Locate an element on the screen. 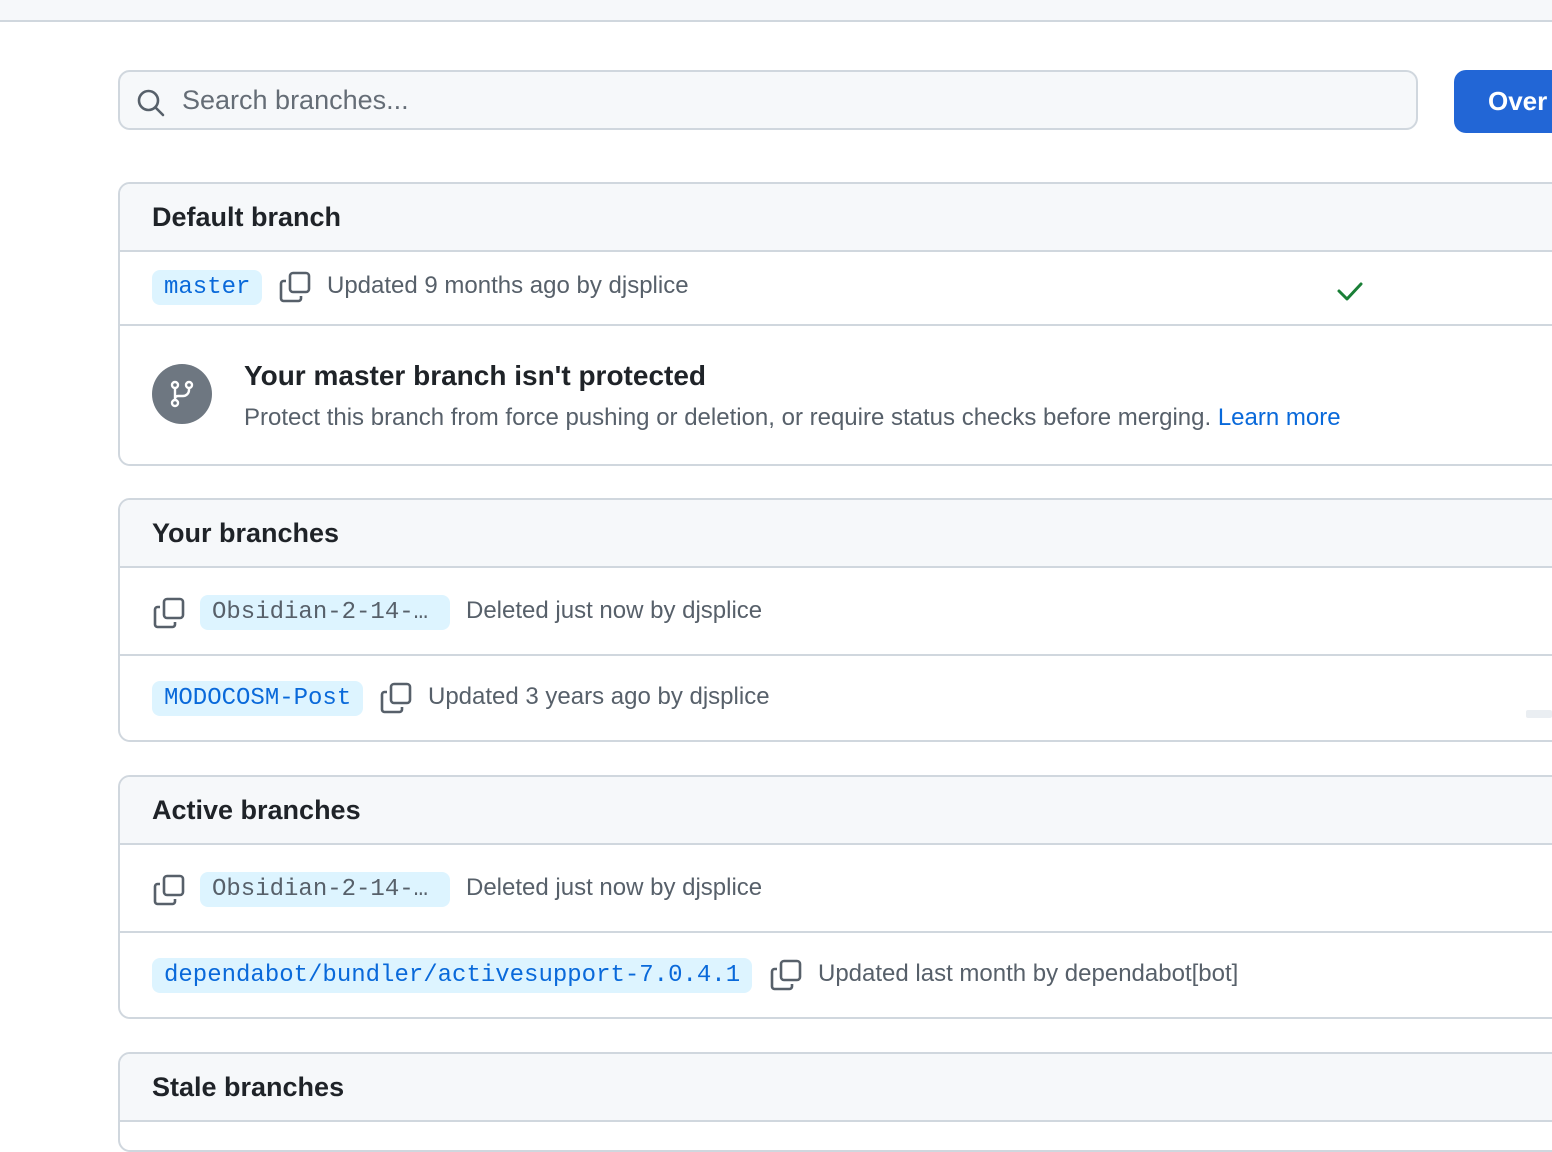 The image size is (1552, 1152). section-header: Default branch is located at coordinates (836, 218).